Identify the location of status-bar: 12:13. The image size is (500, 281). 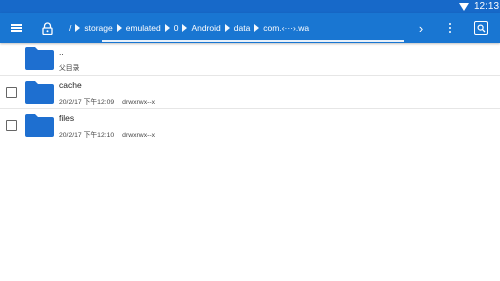
(250, 6).